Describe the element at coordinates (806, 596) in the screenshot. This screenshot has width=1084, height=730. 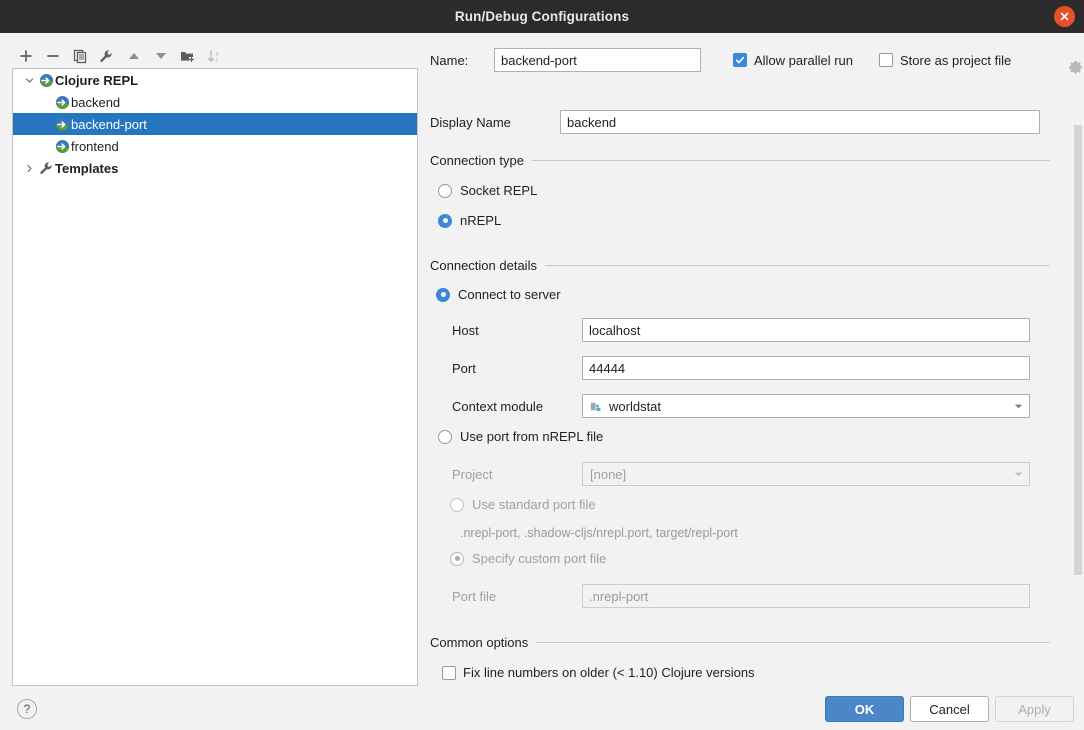
I see `port-file-input` at that location.